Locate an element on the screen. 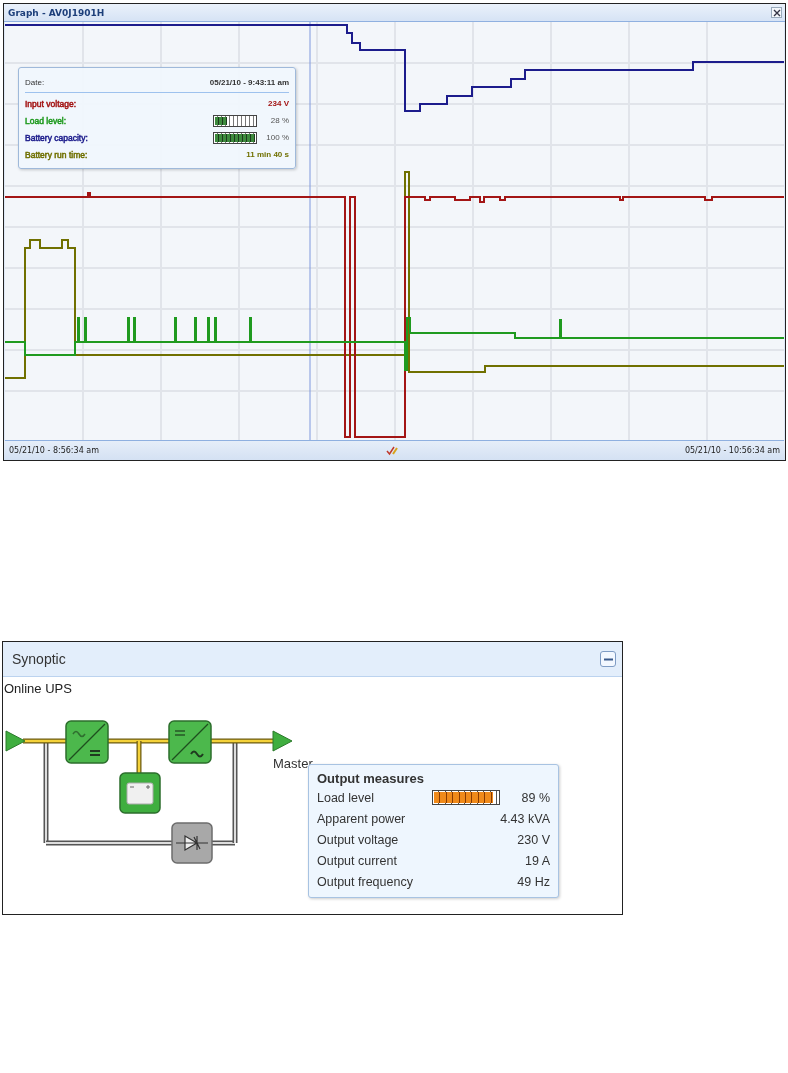 The height and width of the screenshot is (1073, 788). measure-value: 4.43 kVA is located at coordinates (525, 818).